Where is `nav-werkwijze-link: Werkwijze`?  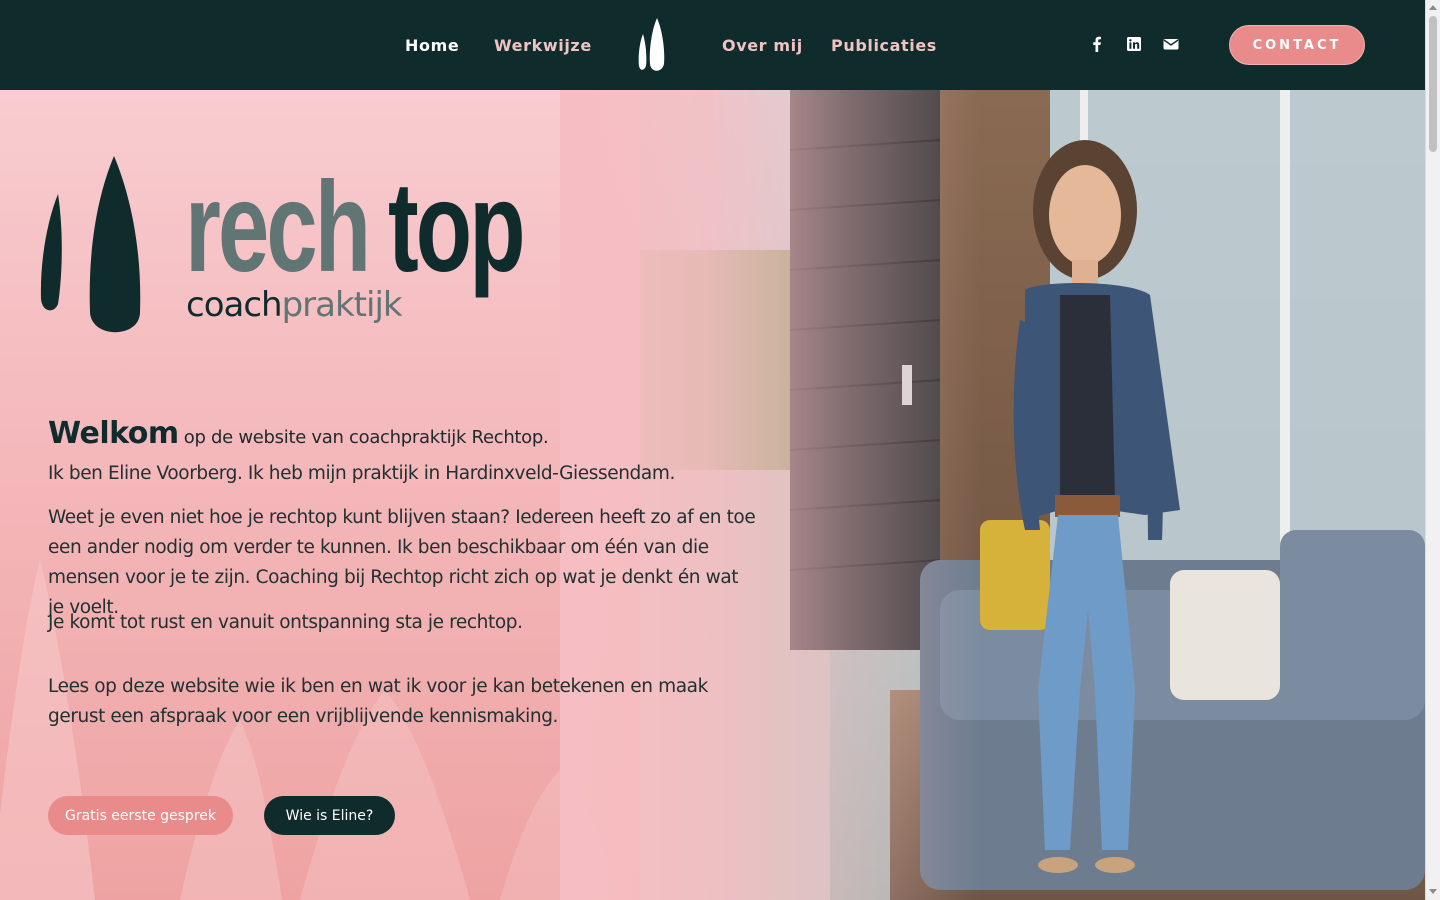 nav-werkwijze-link: Werkwijze is located at coordinates (543, 45).